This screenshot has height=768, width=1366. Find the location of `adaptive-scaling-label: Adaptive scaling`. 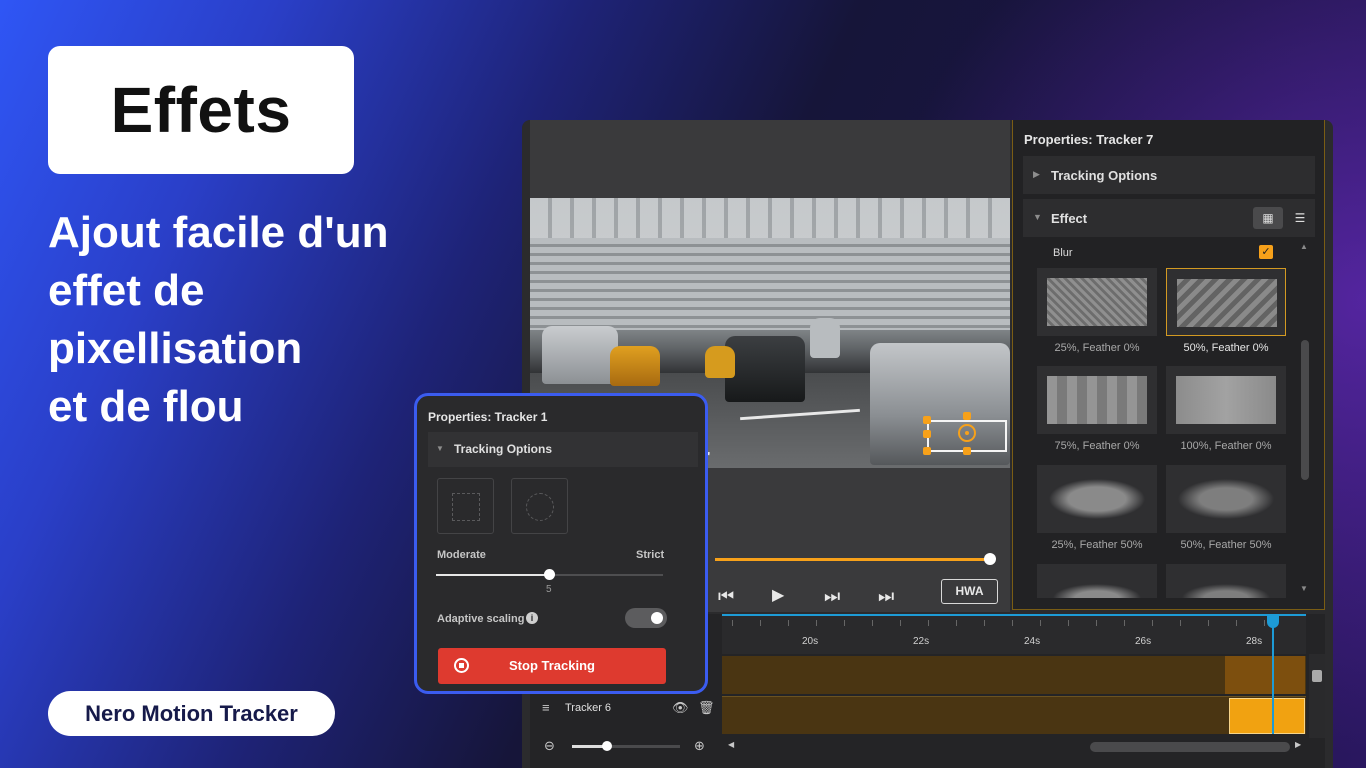

adaptive-scaling-label: Adaptive scaling is located at coordinates (481, 619).